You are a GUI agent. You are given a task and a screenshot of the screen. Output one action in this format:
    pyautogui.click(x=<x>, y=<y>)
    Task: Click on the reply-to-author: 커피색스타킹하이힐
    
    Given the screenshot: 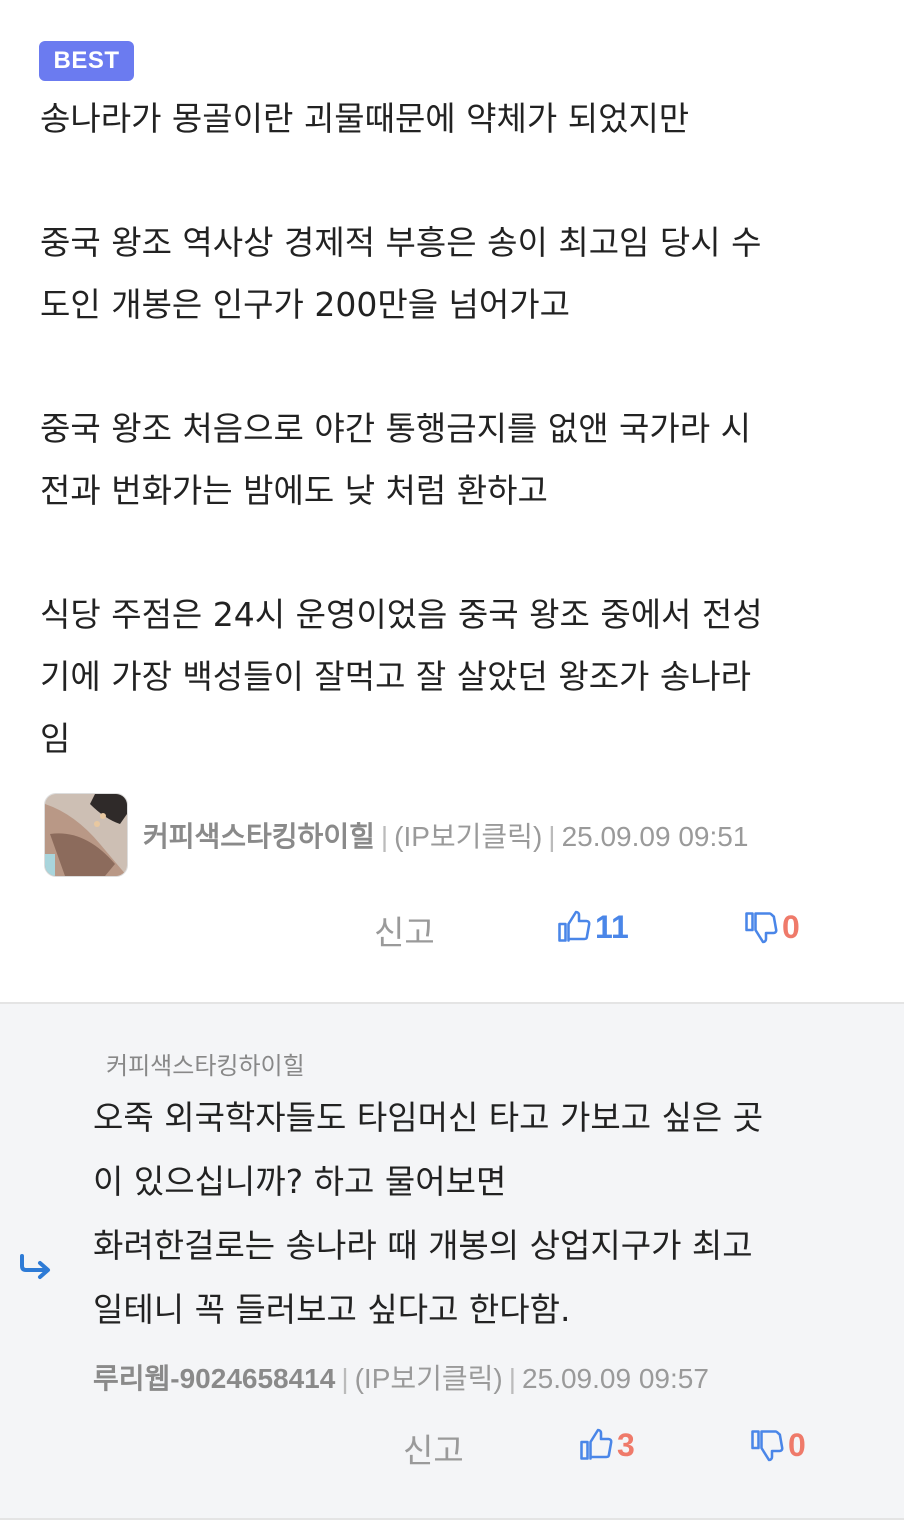 What is the action you would take?
    pyautogui.click(x=205, y=1063)
    